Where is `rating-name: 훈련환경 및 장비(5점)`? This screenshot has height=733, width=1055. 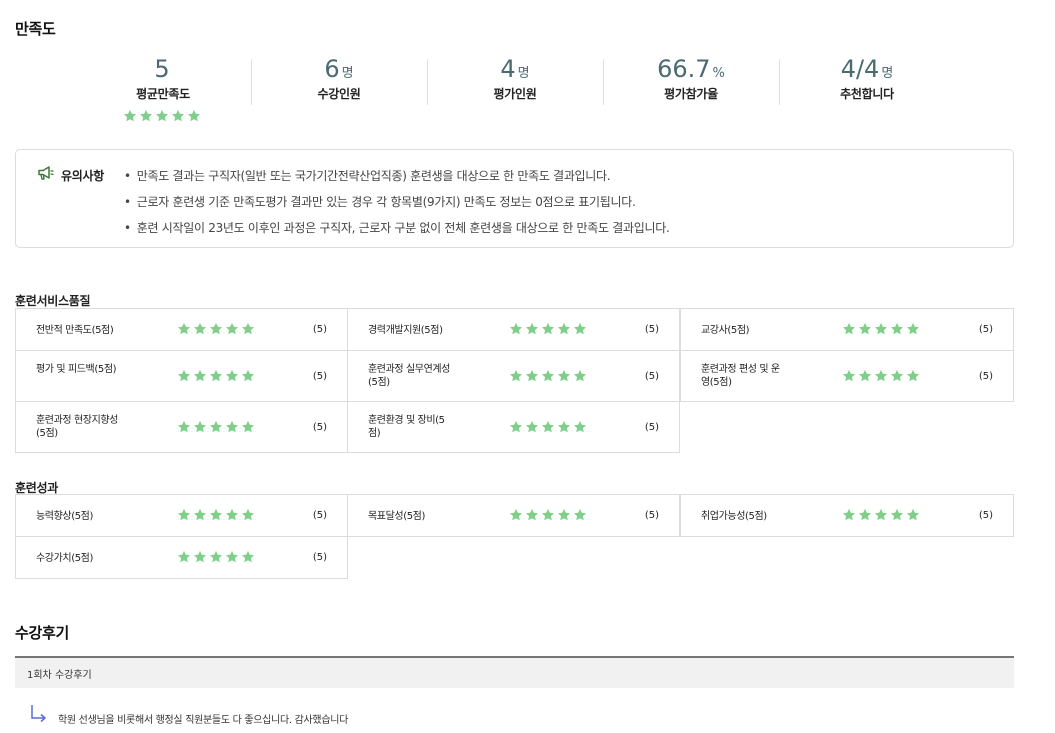
rating-name: 훈련환경 및 장비(5점) is located at coordinates (406, 427).